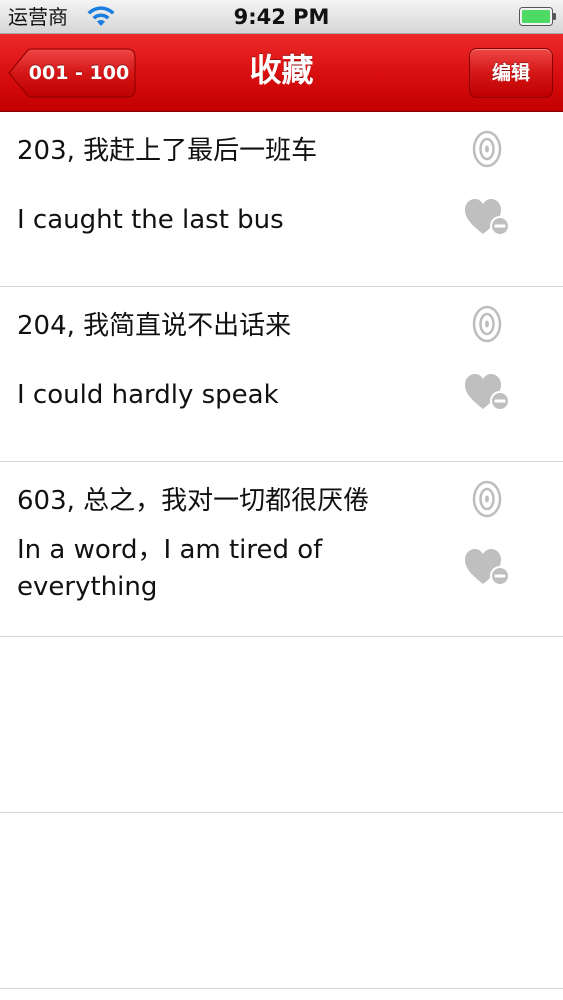  What do you see at coordinates (511, 73) in the screenshot?
I see `edit-button: 编辑` at bounding box center [511, 73].